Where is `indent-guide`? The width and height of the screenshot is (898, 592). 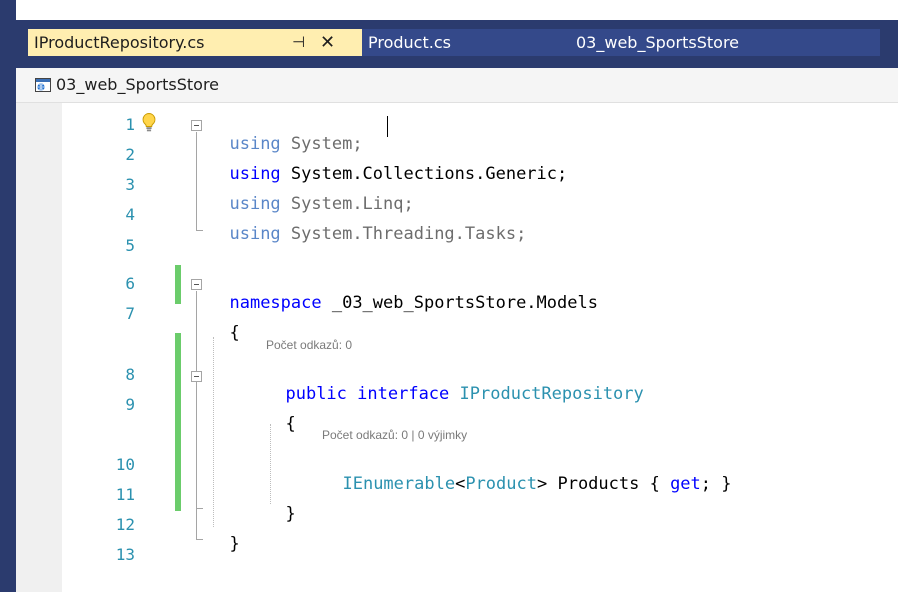 indent-guide is located at coordinates (213, 432).